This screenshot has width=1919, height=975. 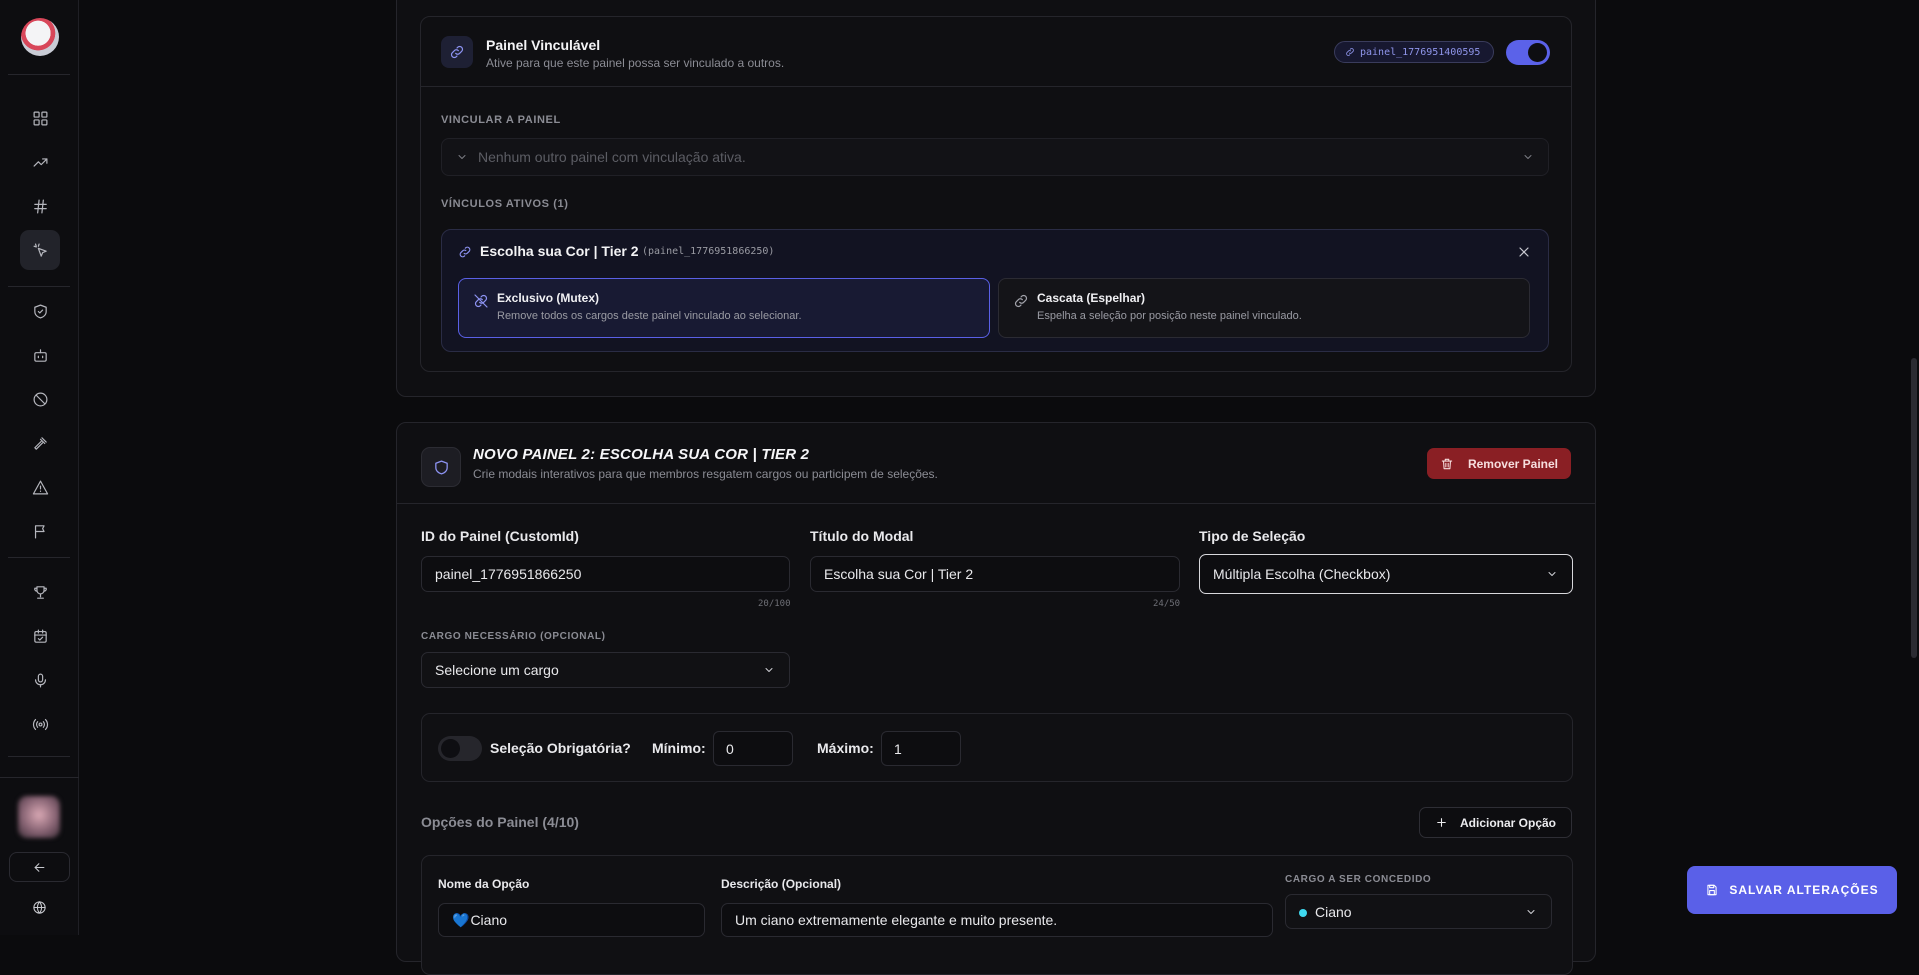 What do you see at coordinates (548, 298) in the screenshot?
I see `mode-title: Exclusivo (Mutex)` at bounding box center [548, 298].